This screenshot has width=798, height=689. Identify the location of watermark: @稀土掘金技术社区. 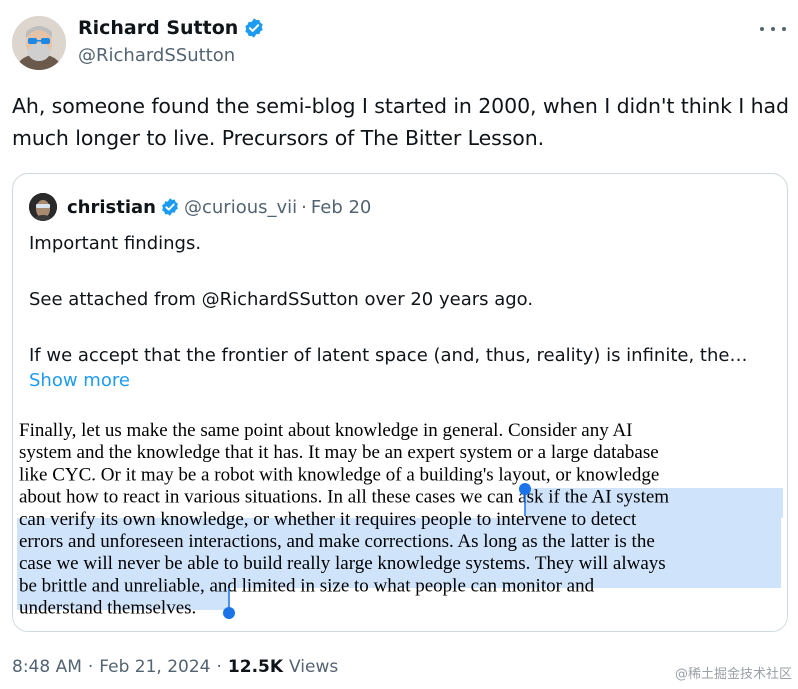
(733, 674).